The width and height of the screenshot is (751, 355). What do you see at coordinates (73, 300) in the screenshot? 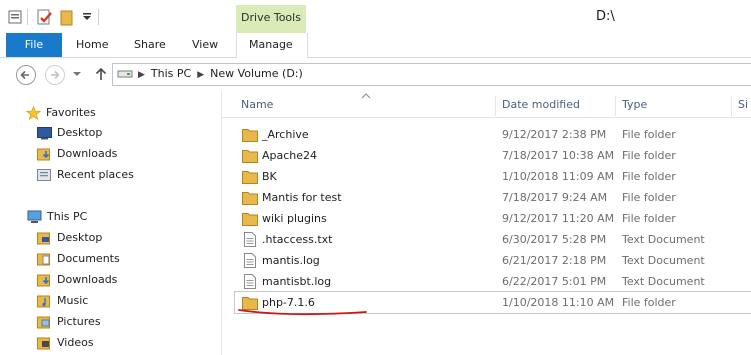
I see `nav-item-label: Music` at bounding box center [73, 300].